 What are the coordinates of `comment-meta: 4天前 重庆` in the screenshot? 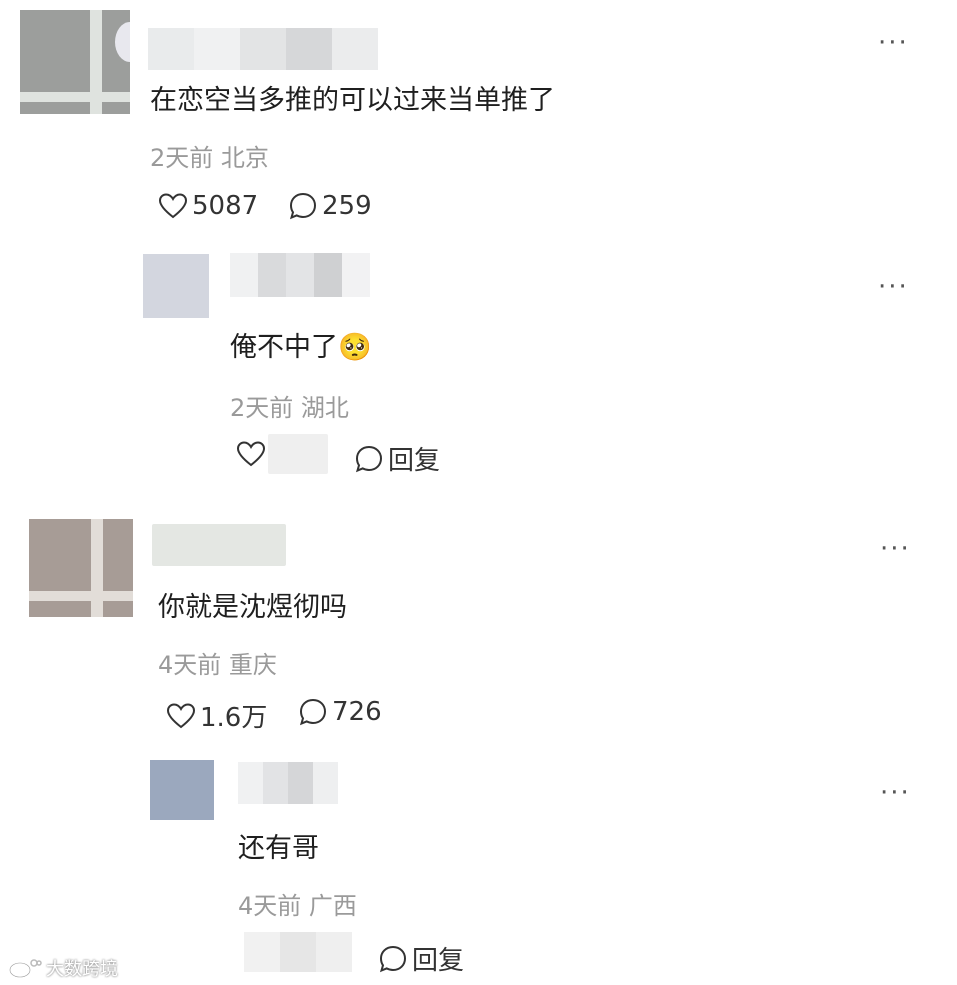 It's located at (217, 665).